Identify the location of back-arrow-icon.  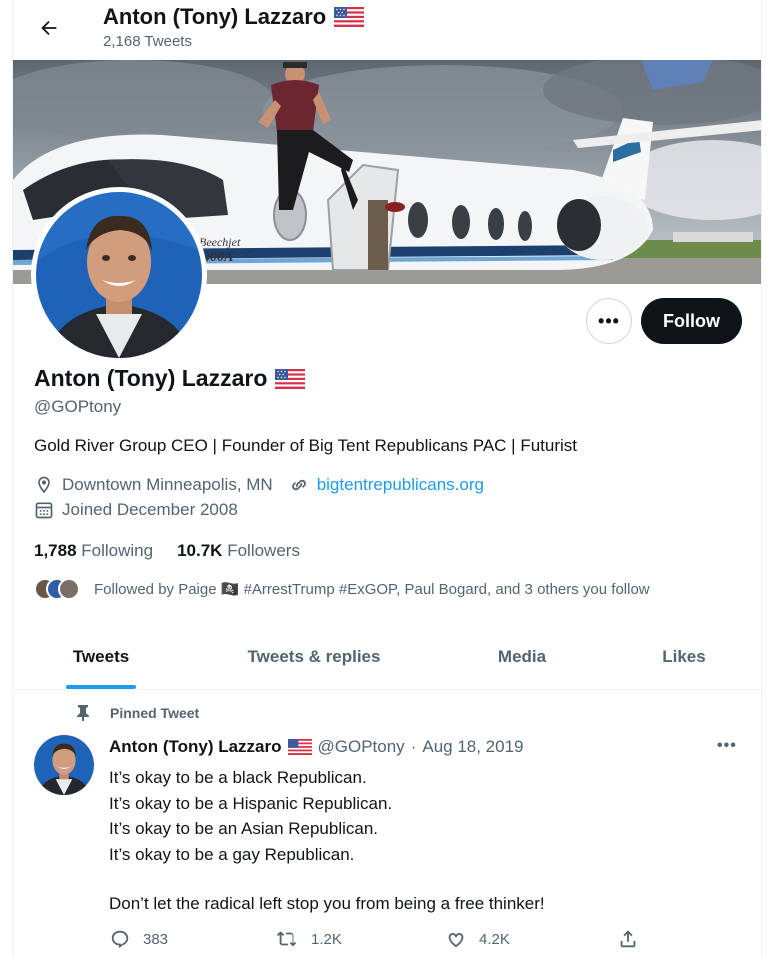
(49, 28).